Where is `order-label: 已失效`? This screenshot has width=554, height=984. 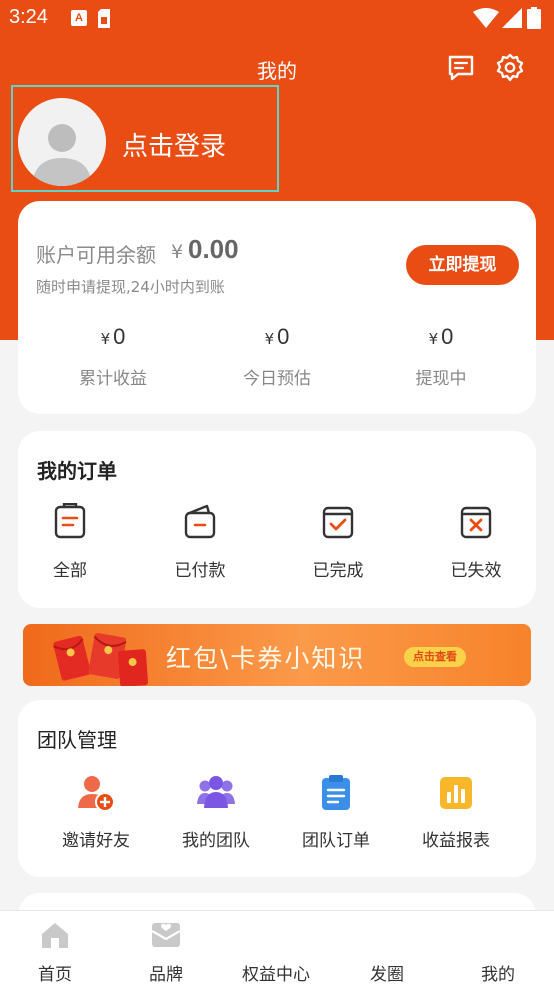
order-label: 已失效 is located at coordinates (476, 571).